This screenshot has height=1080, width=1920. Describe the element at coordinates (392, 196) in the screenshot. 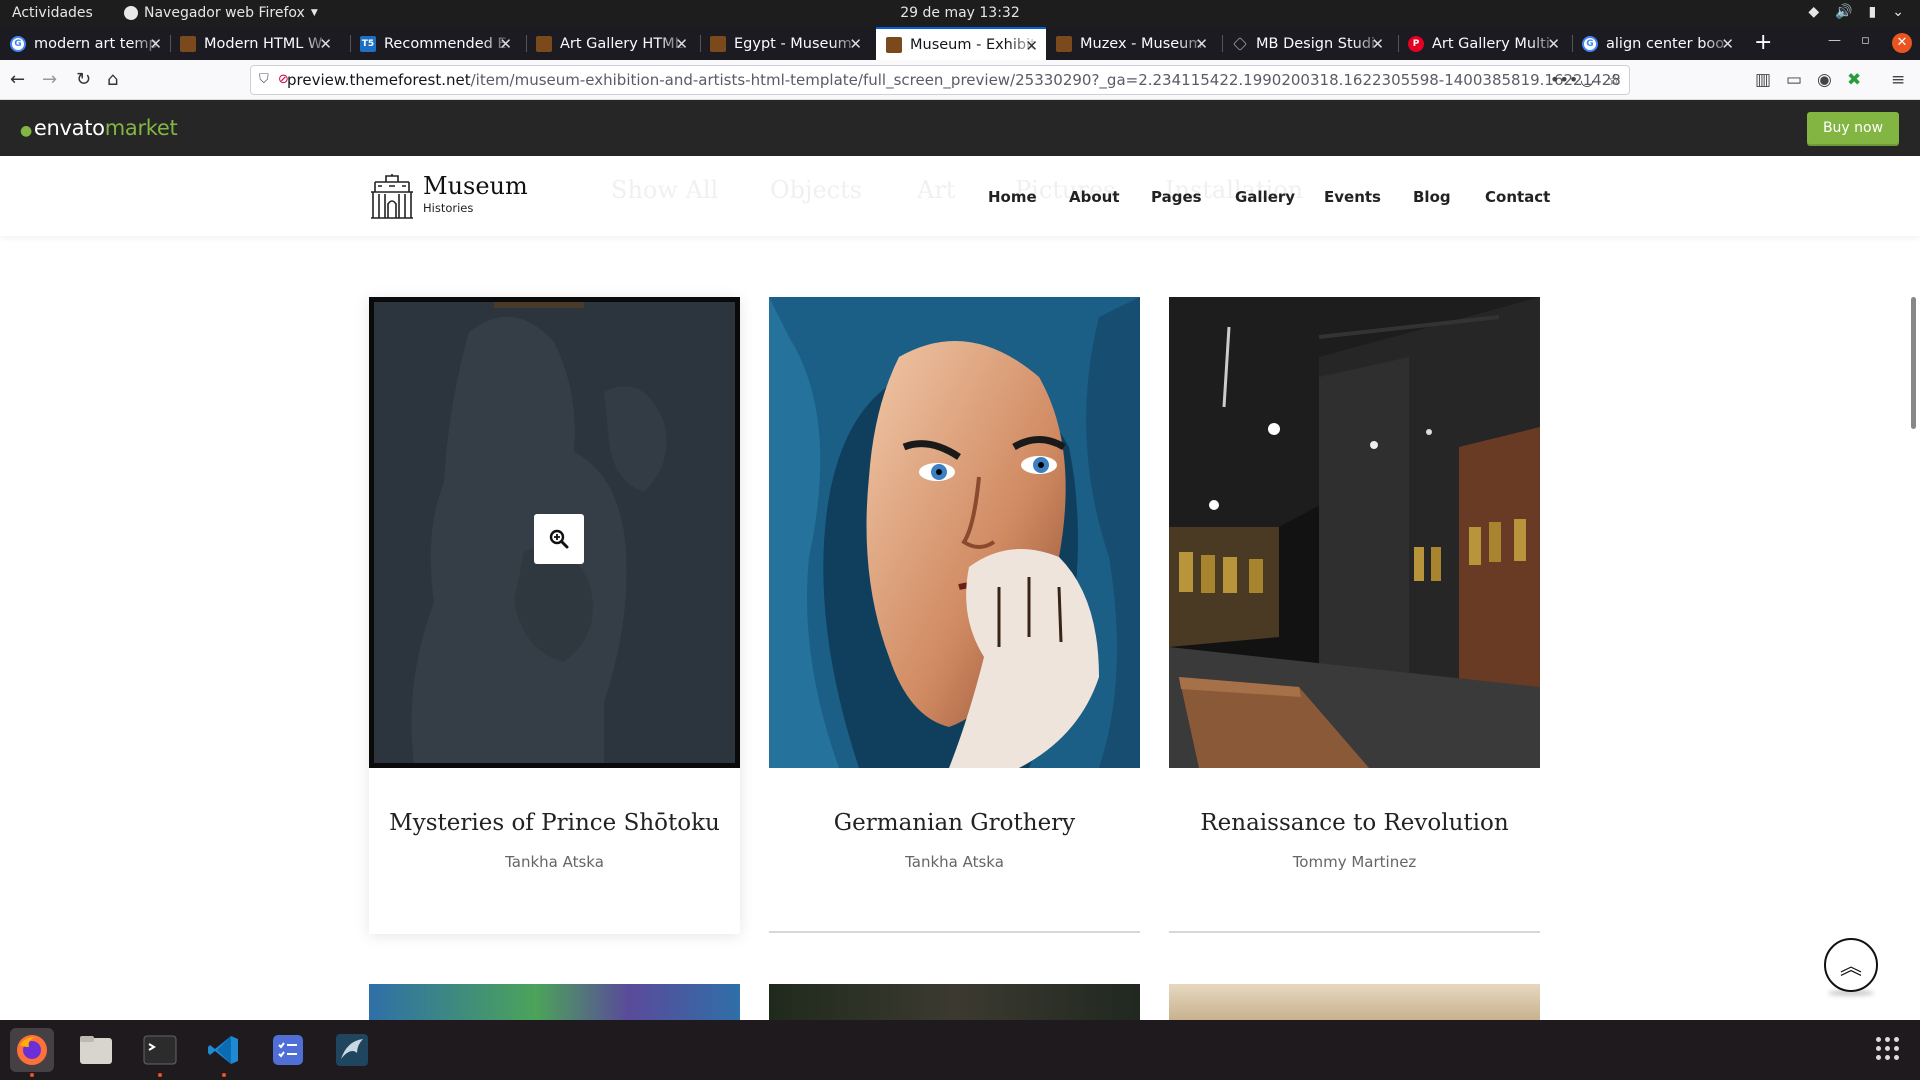

I see `museum-building-icon` at that location.